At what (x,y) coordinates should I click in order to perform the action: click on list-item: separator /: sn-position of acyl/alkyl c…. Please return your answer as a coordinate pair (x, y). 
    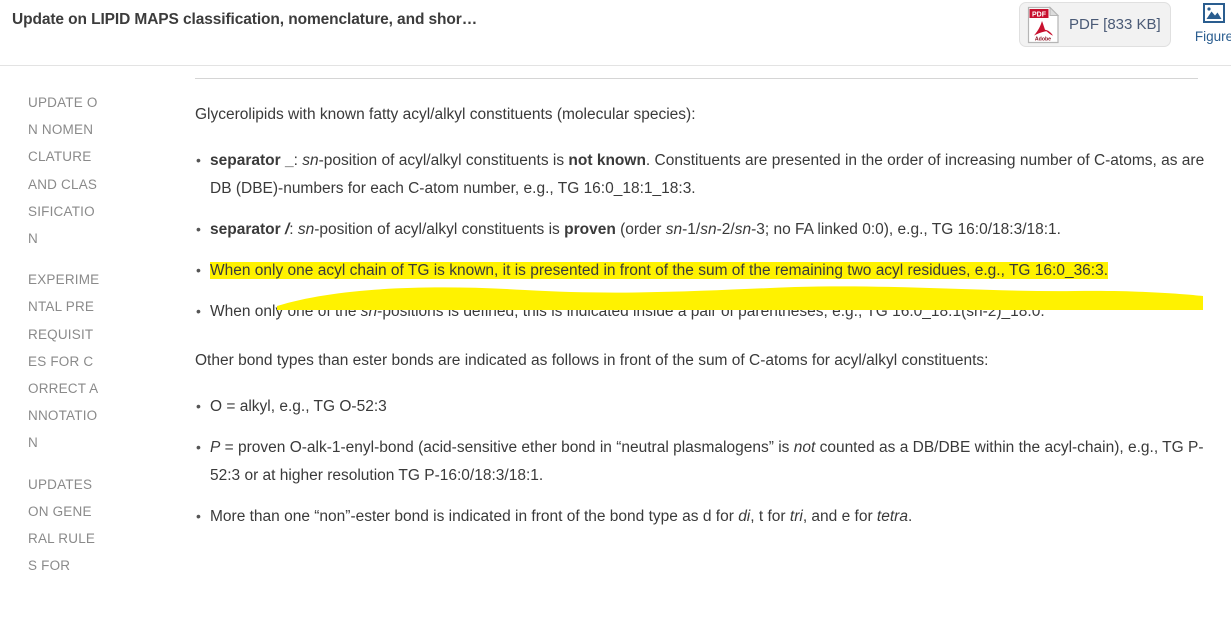
    Looking at the image, I should click on (705, 229).